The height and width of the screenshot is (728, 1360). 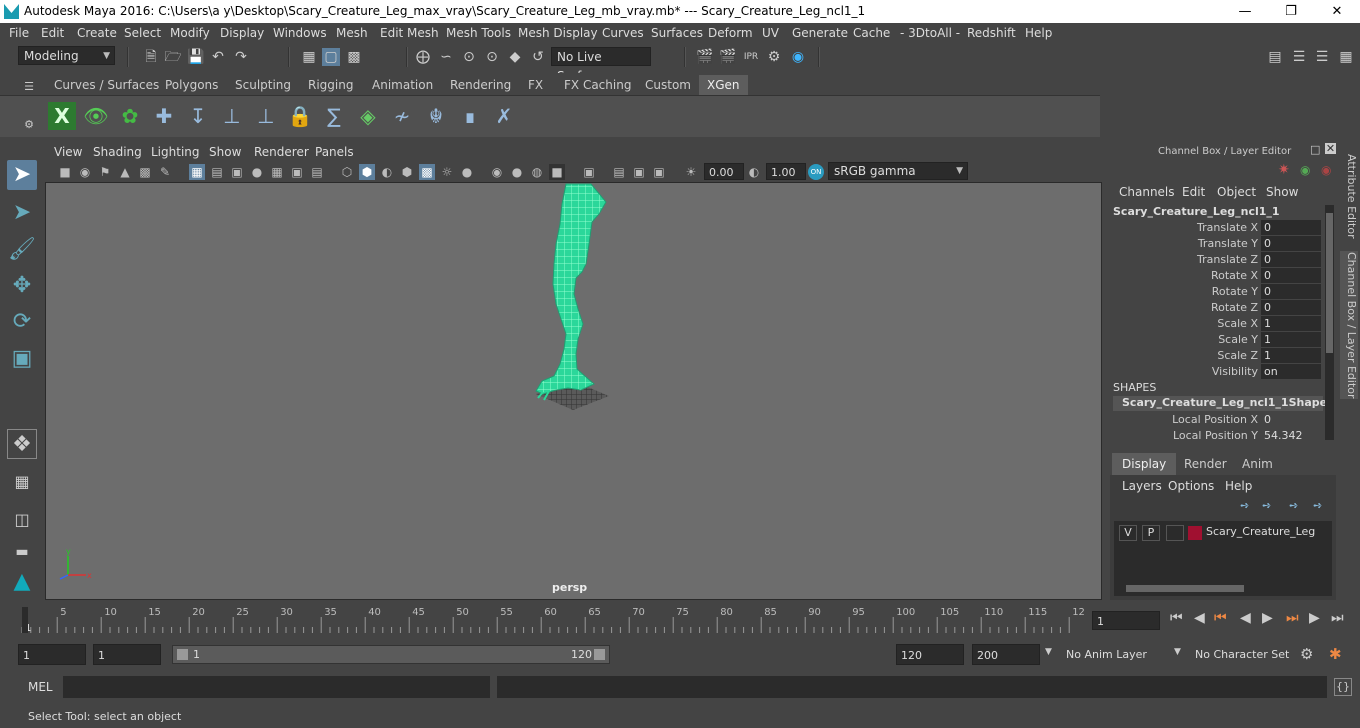 What do you see at coordinates (677, 33) in the screenshot?
I see `menu-surfaces: Surfaces` at bounding box center [677, 33].